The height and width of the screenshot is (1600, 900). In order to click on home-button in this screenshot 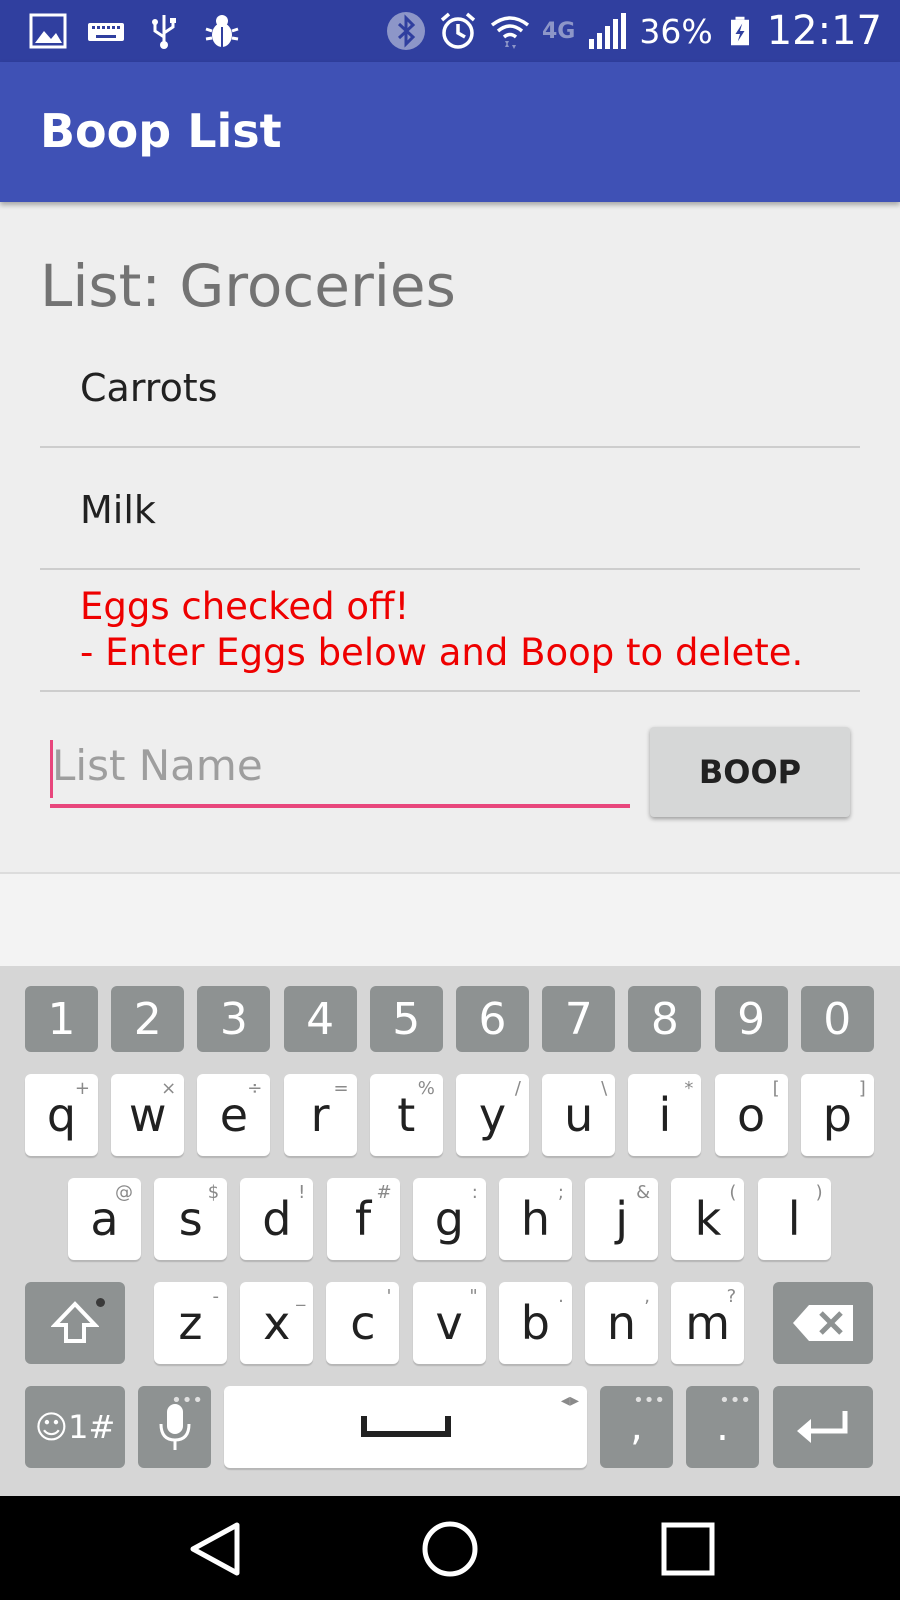, I will do `click(450, 1549)`.